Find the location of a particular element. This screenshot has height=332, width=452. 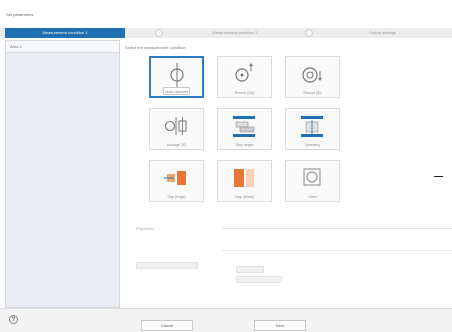

wizard-step-2: Measurement condition 2 is located at coordinates (235, 33).